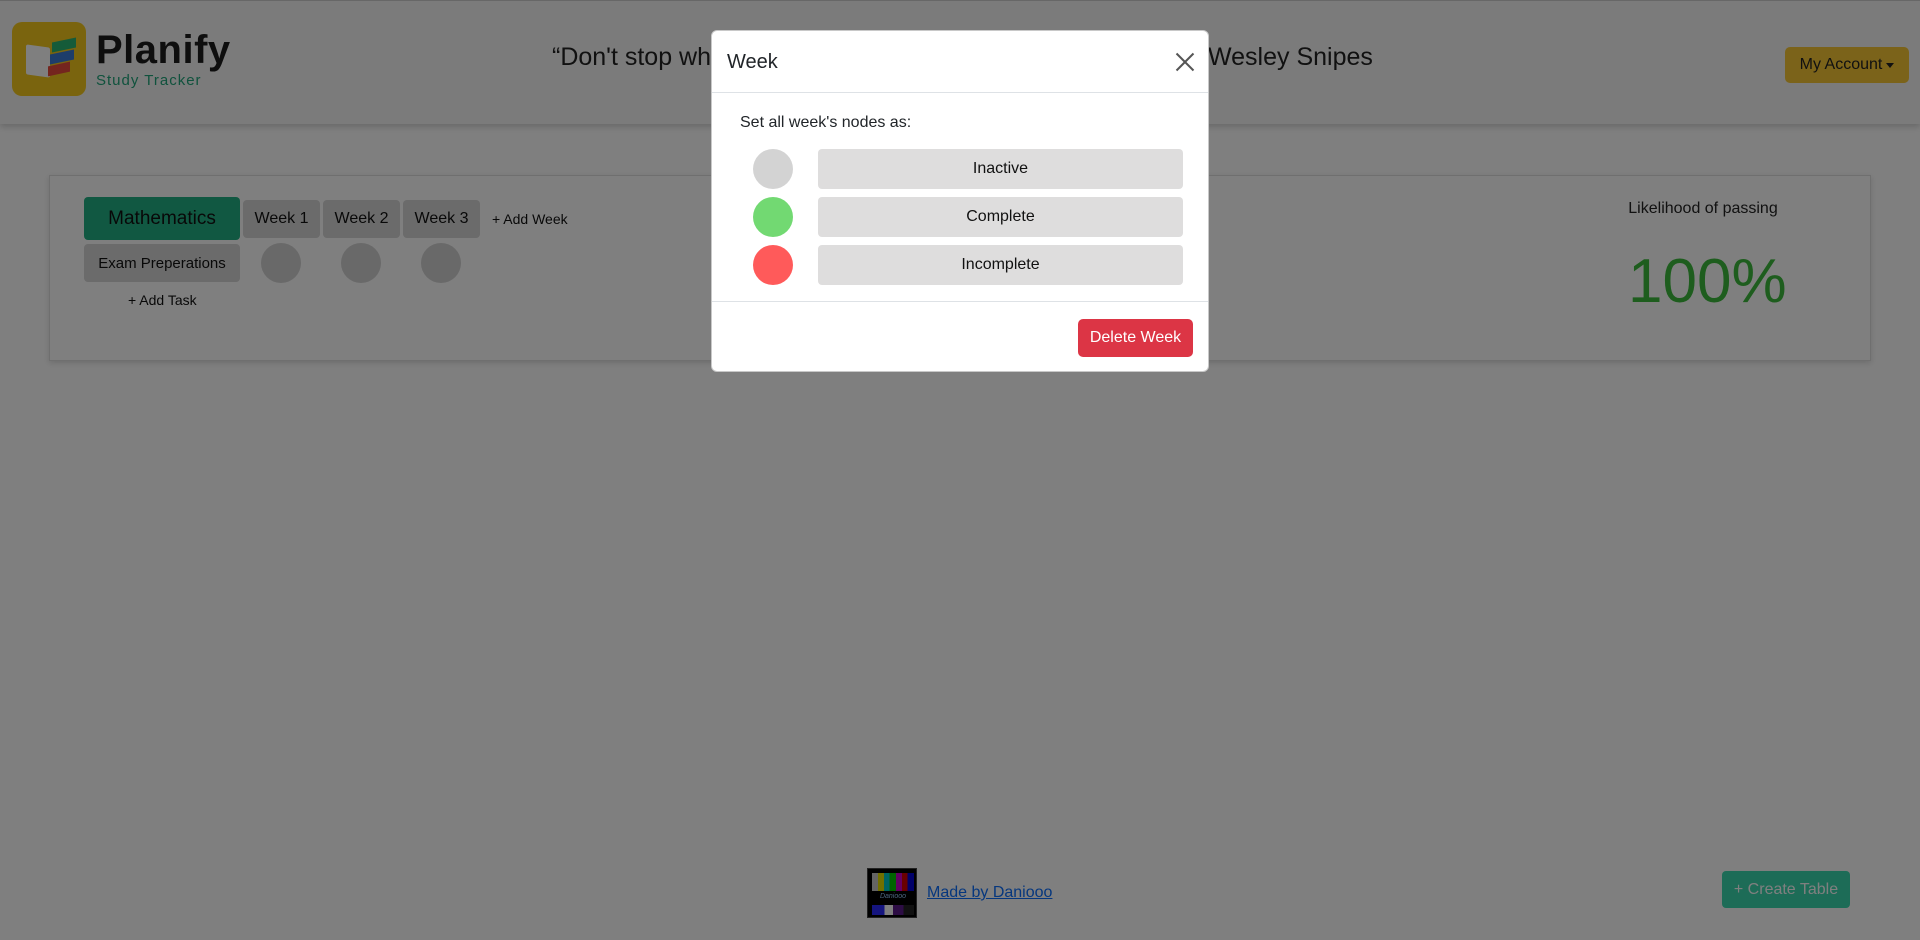  I want to click on complete-status-dot, so click(773, 217).